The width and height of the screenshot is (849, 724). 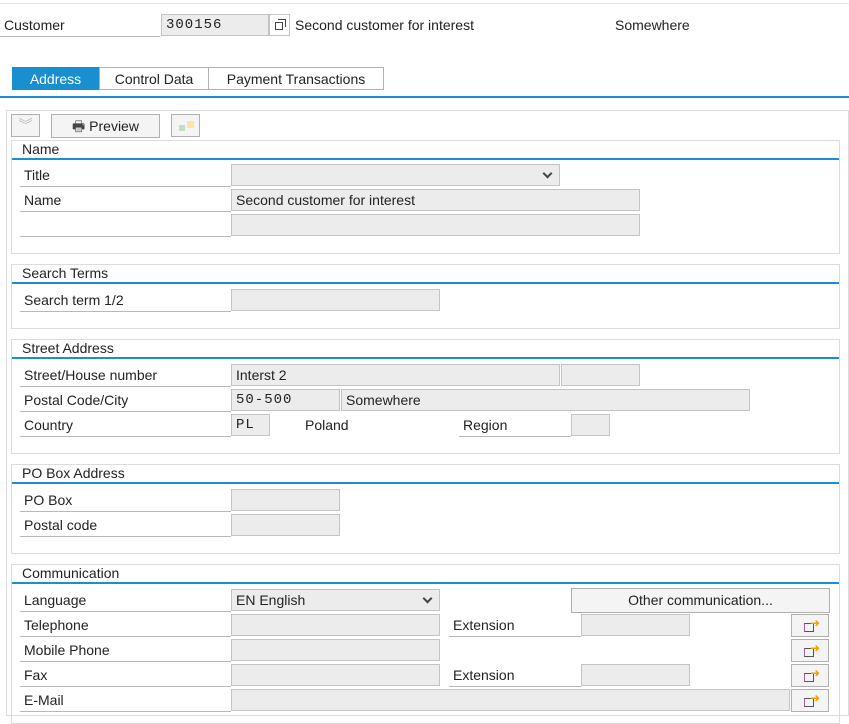 I want to click on country-name-text: Poland, so click(x=327, y=425).